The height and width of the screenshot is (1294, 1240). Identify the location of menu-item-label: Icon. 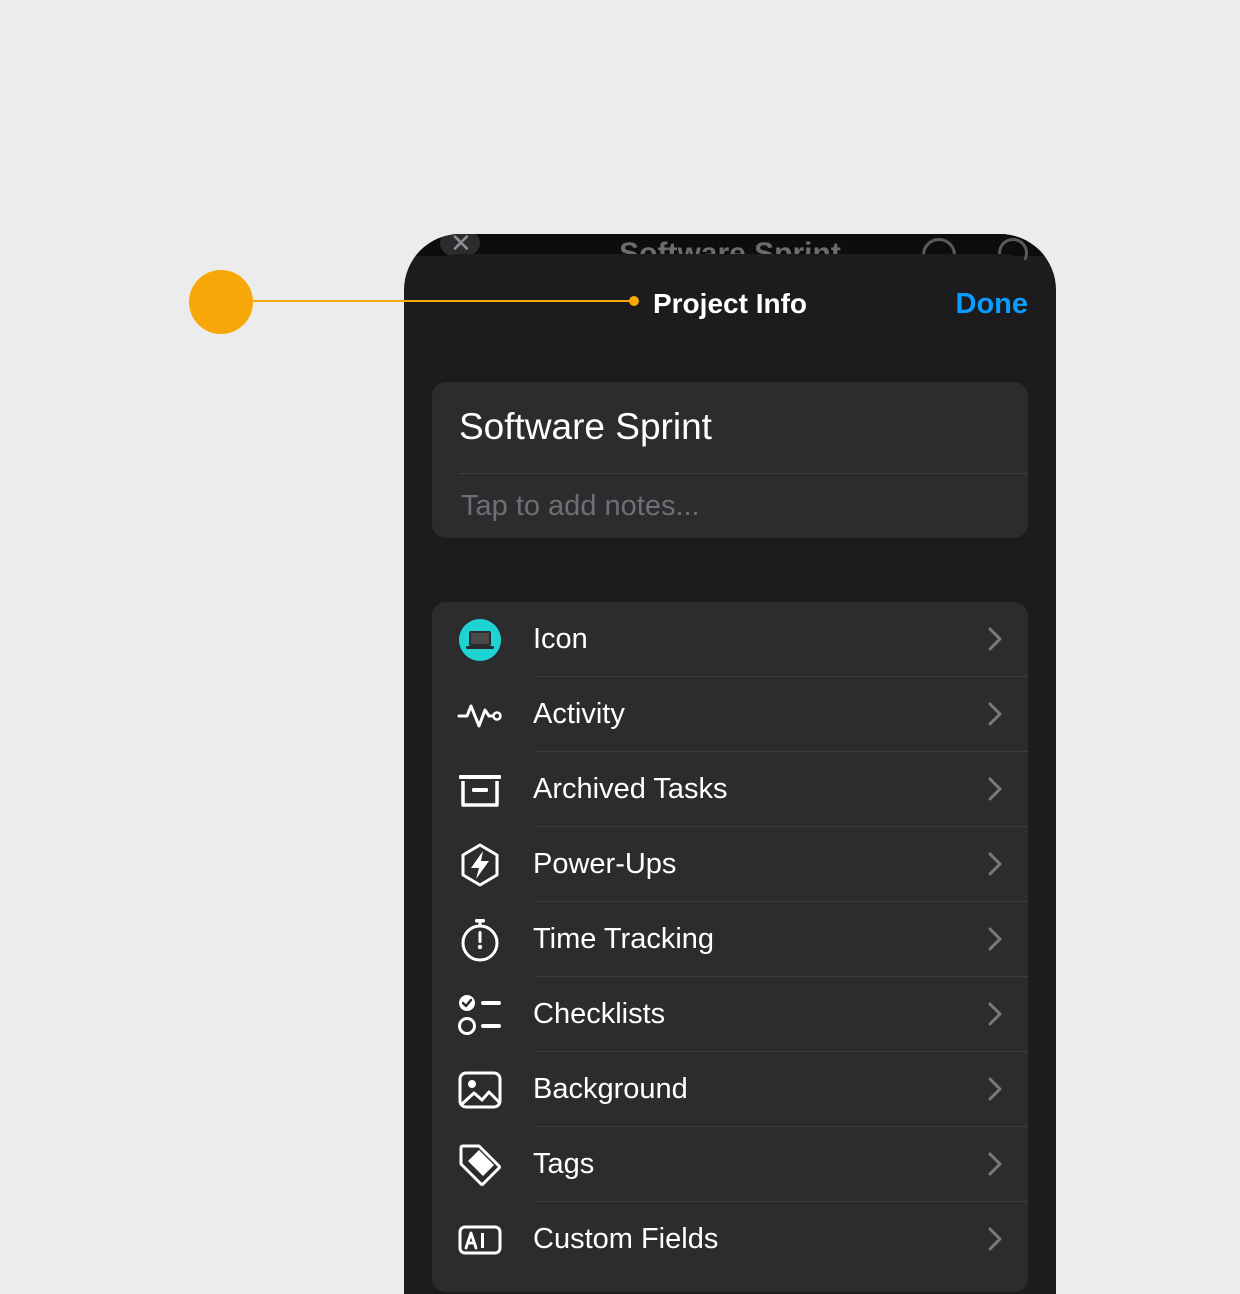
(560, 639).